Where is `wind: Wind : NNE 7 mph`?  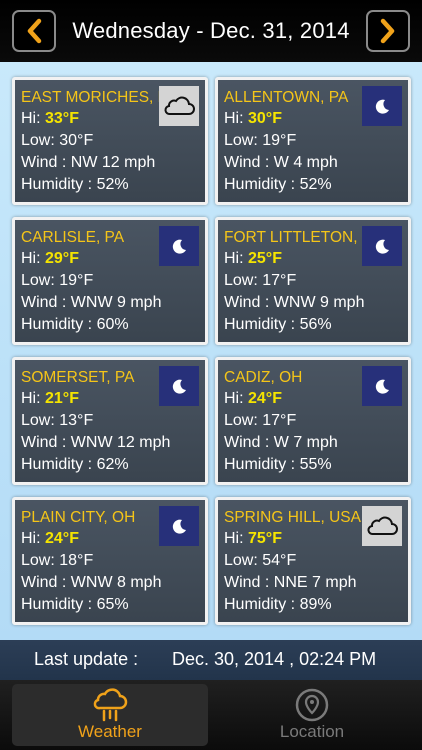
wind: Wind : NNE 7 mph is located at coordinates (290, 582).